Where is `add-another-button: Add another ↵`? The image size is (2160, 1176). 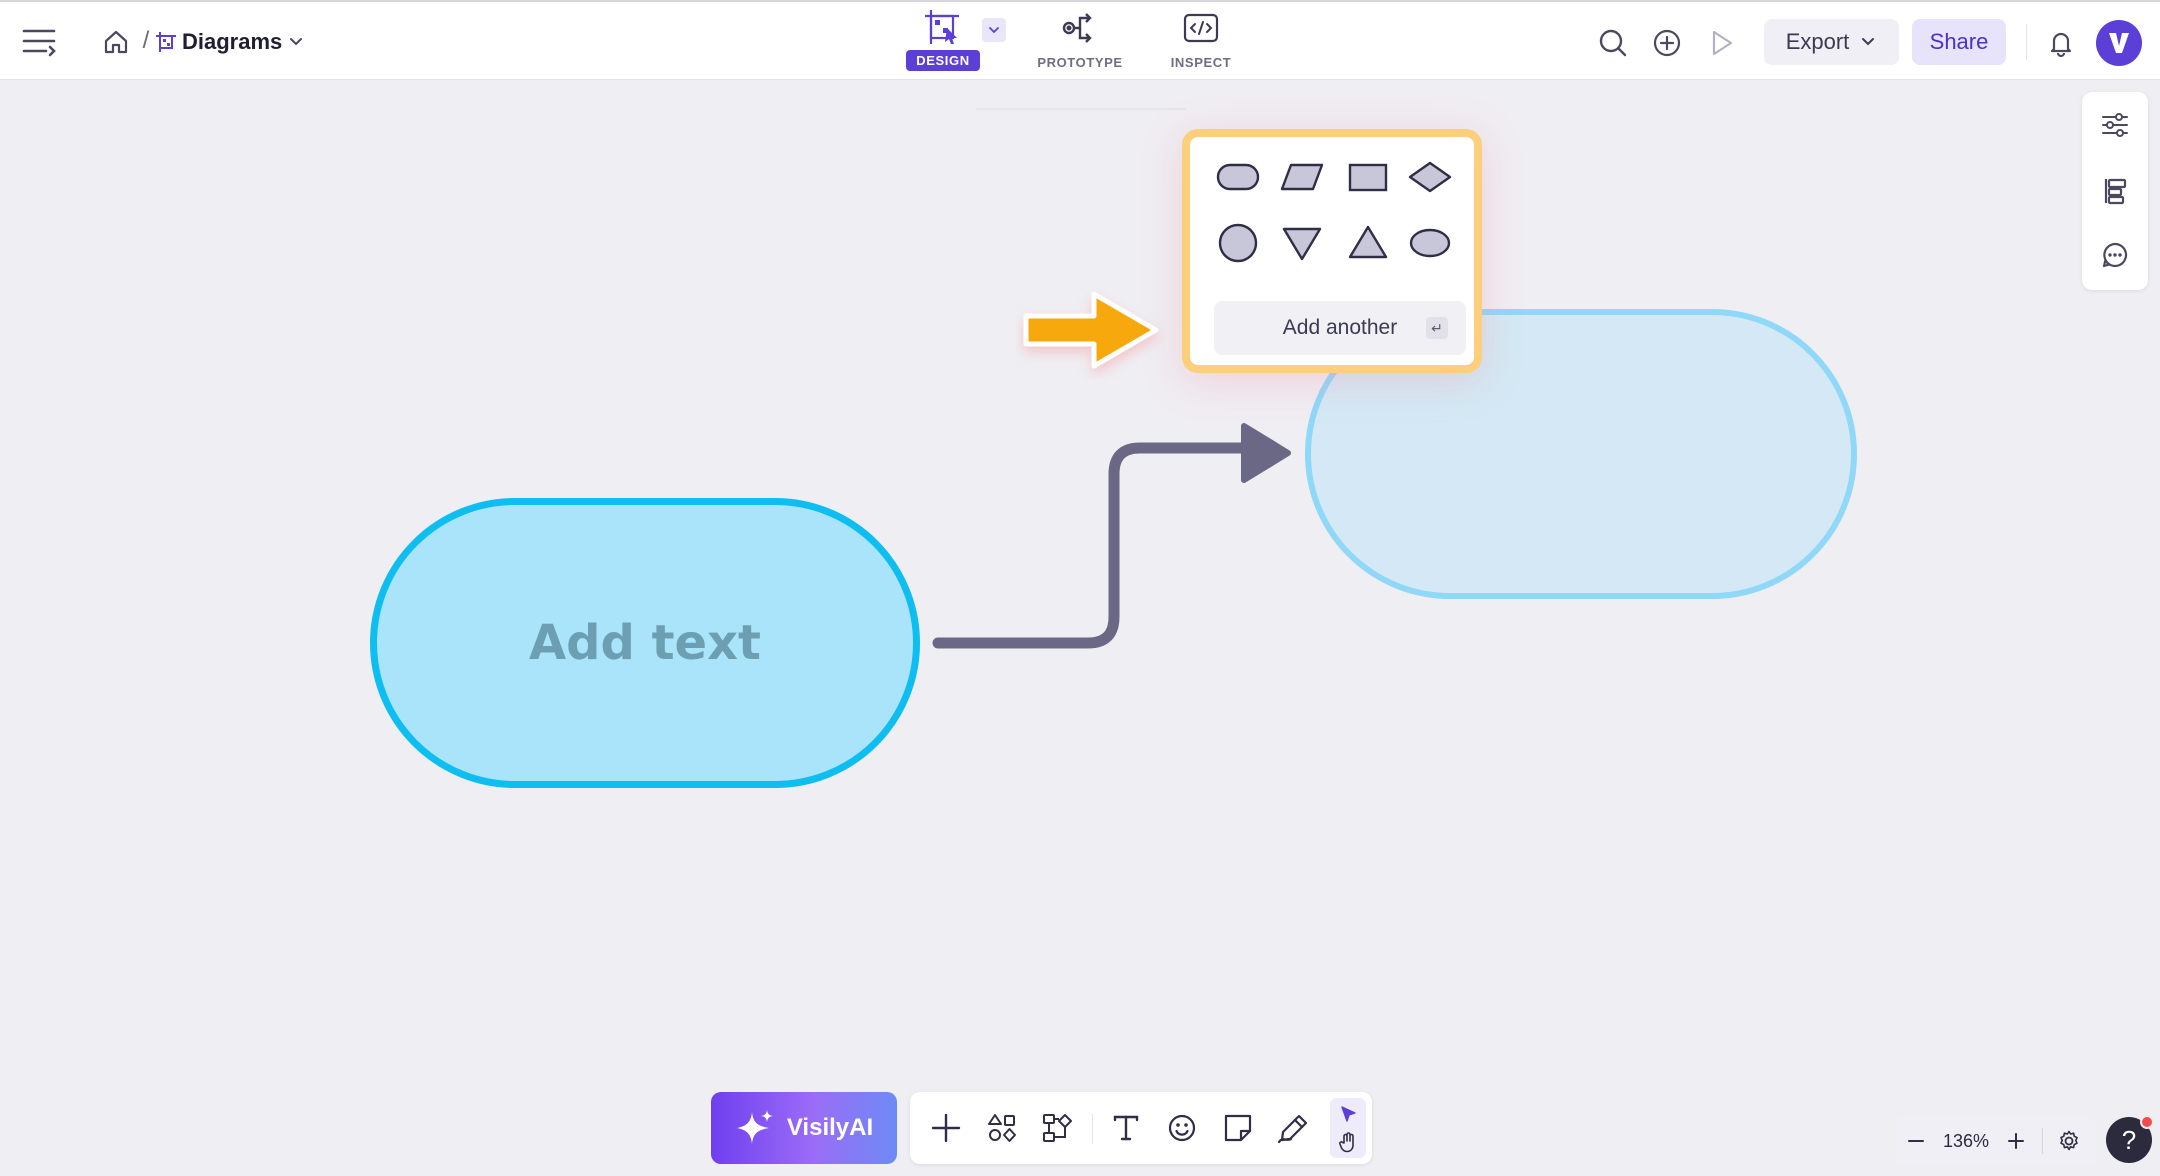
add-another-button: Add another ↵ is located at coordinates (1340, 328).